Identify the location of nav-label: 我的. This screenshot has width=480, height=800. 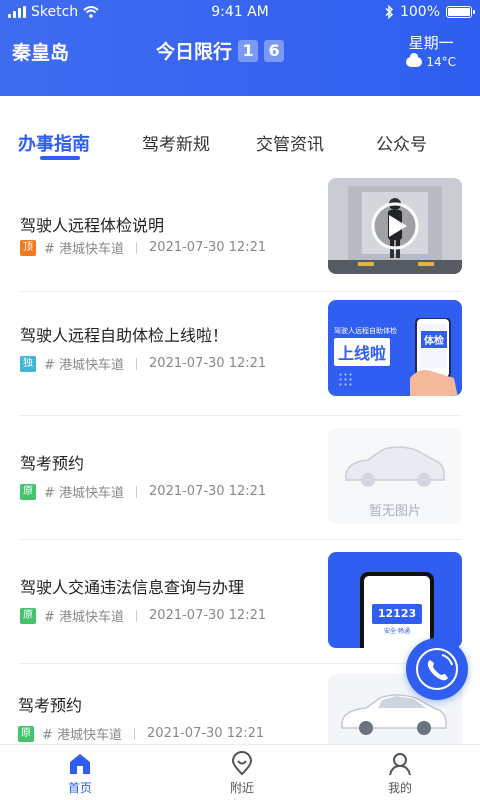
(399, 788).